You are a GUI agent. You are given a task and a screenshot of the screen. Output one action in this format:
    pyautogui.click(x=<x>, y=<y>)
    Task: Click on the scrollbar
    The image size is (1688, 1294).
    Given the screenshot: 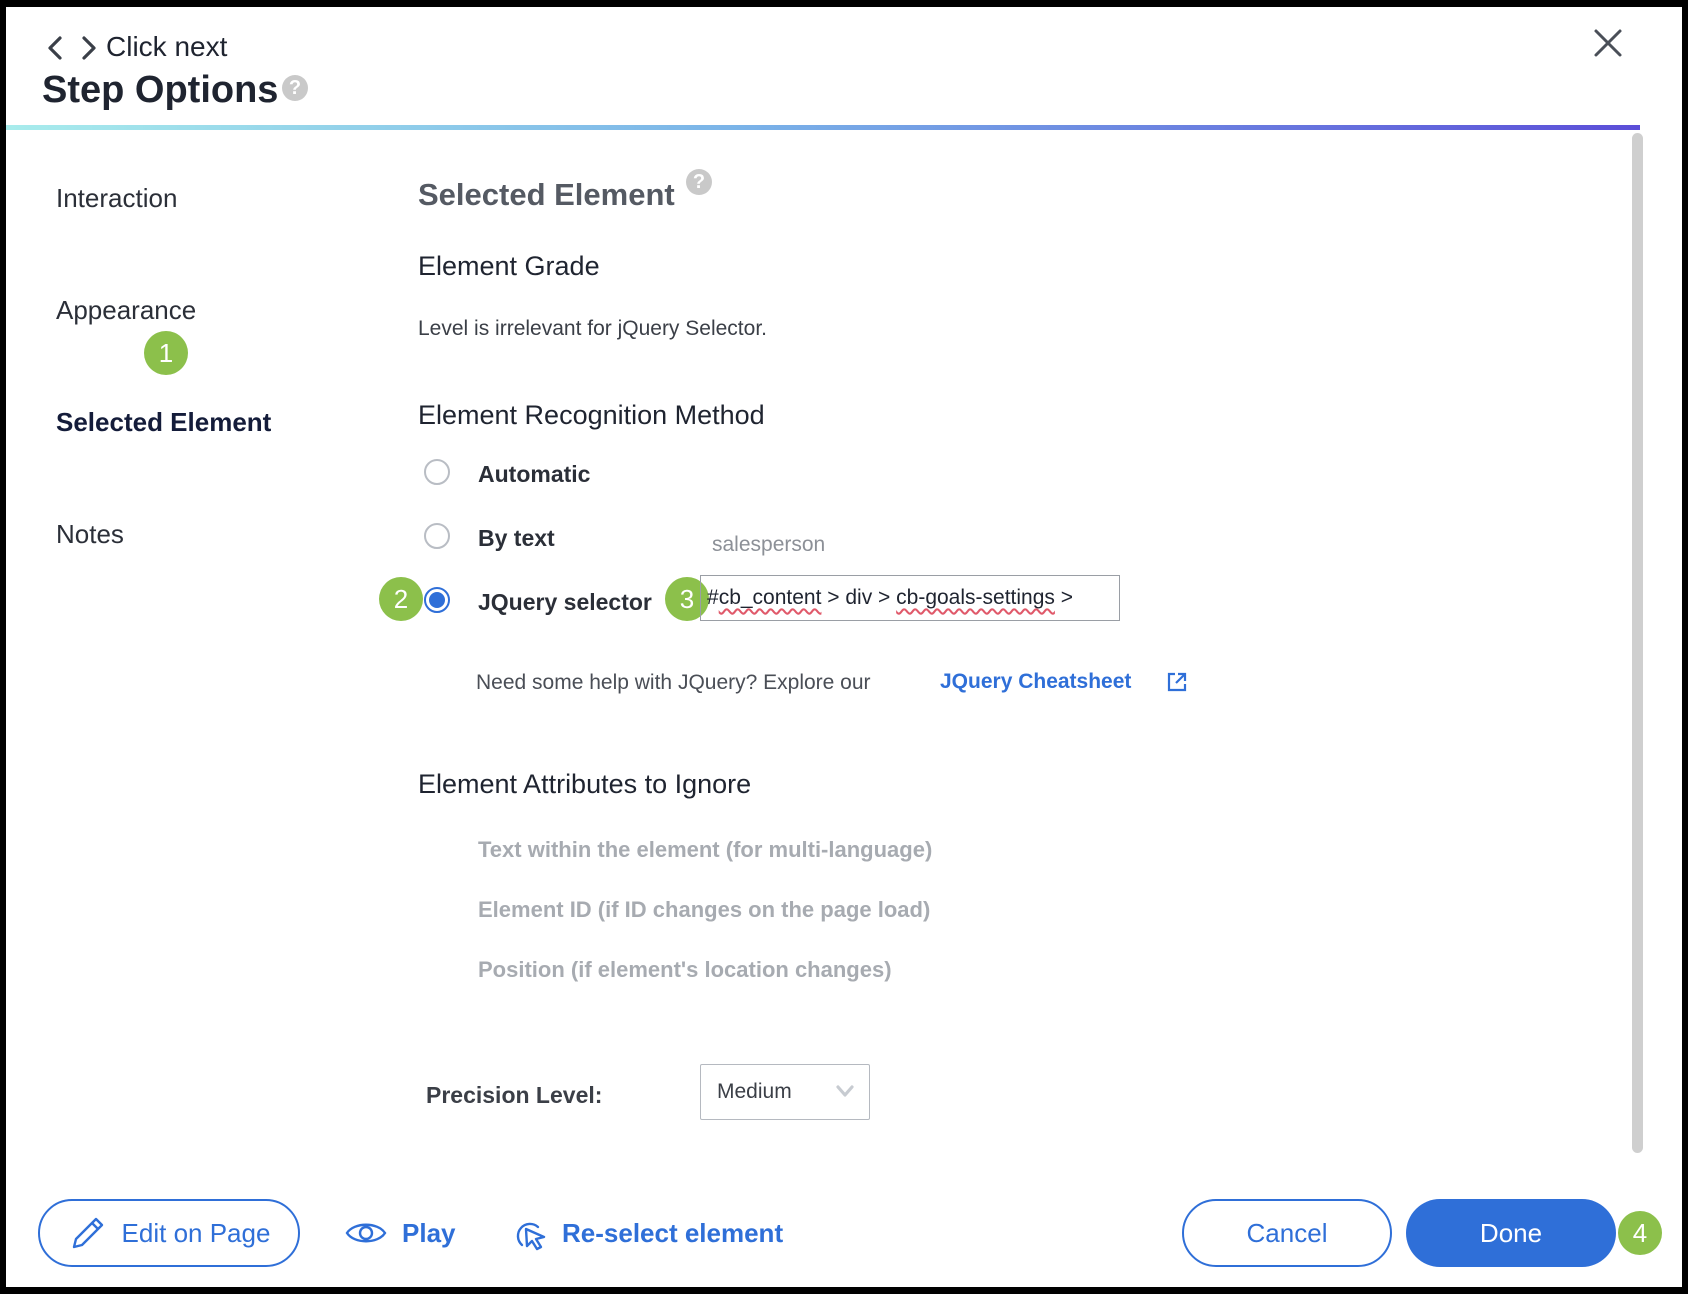 What is the action you would take?
    pyautogui.click(x=1637, y=643)
    